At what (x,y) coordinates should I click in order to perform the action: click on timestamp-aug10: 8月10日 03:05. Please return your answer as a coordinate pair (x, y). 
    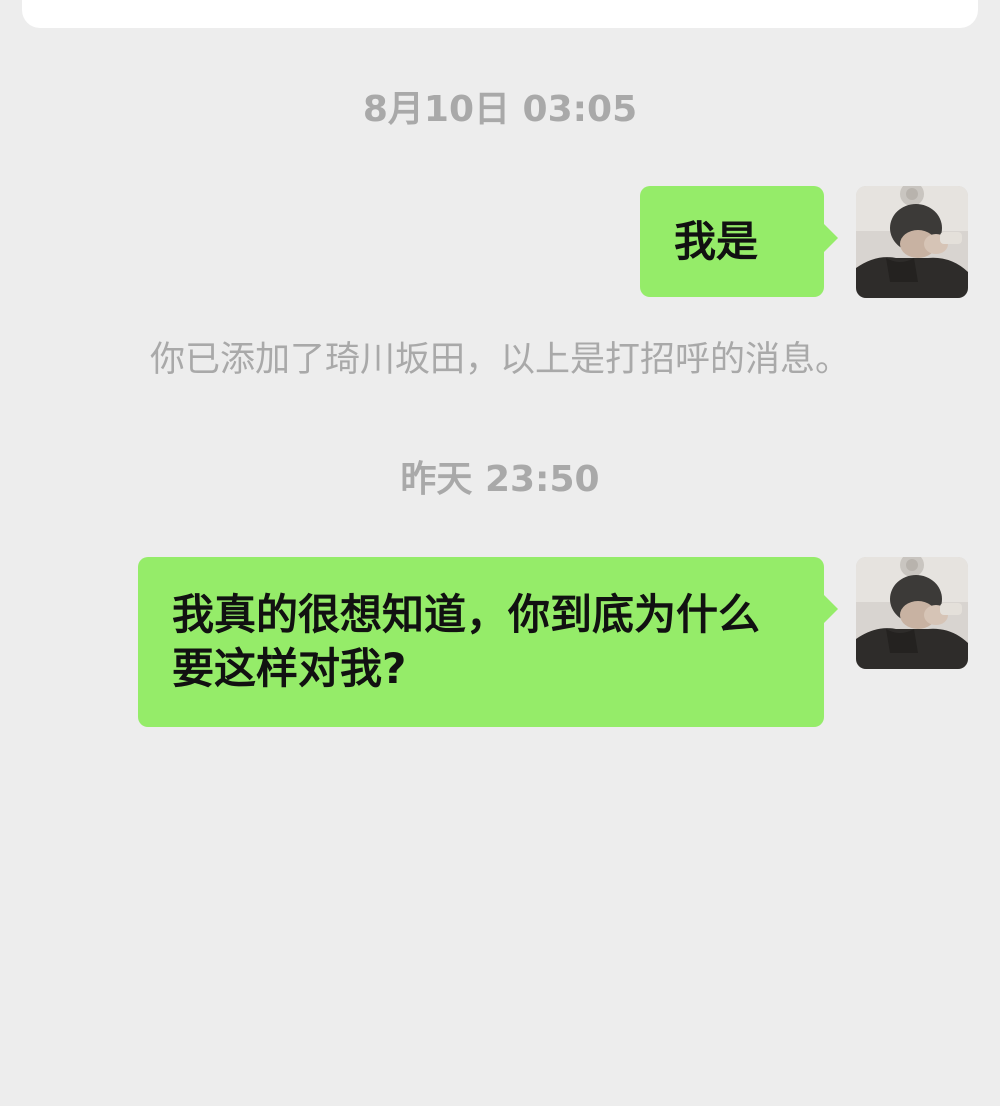
    Looking at the image, I should click on (500, 109).